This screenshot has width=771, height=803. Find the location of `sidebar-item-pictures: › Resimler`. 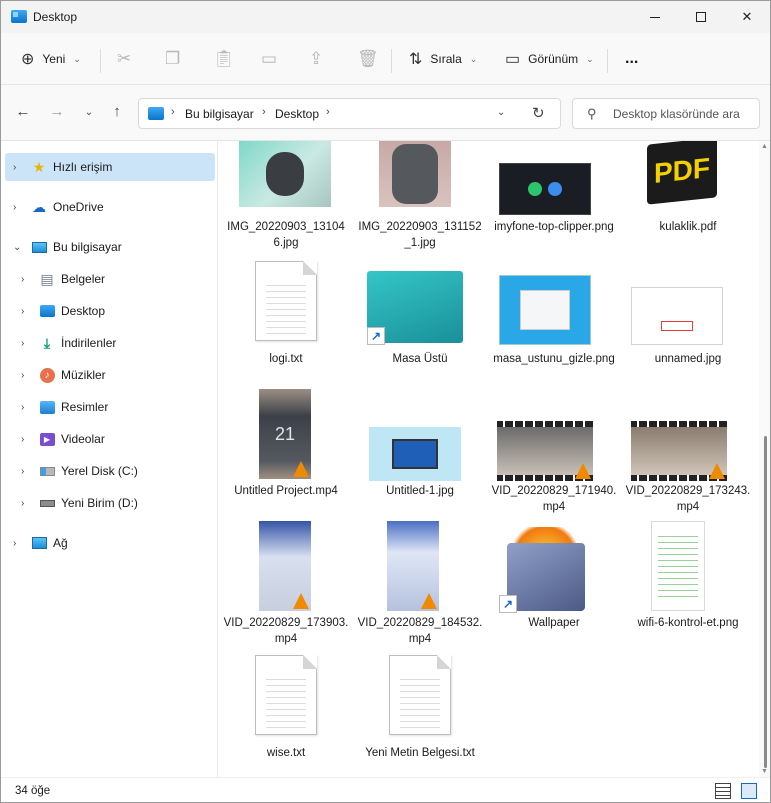

sidebar-item-pictures: › Resimler is located at coordinates (110, 407).